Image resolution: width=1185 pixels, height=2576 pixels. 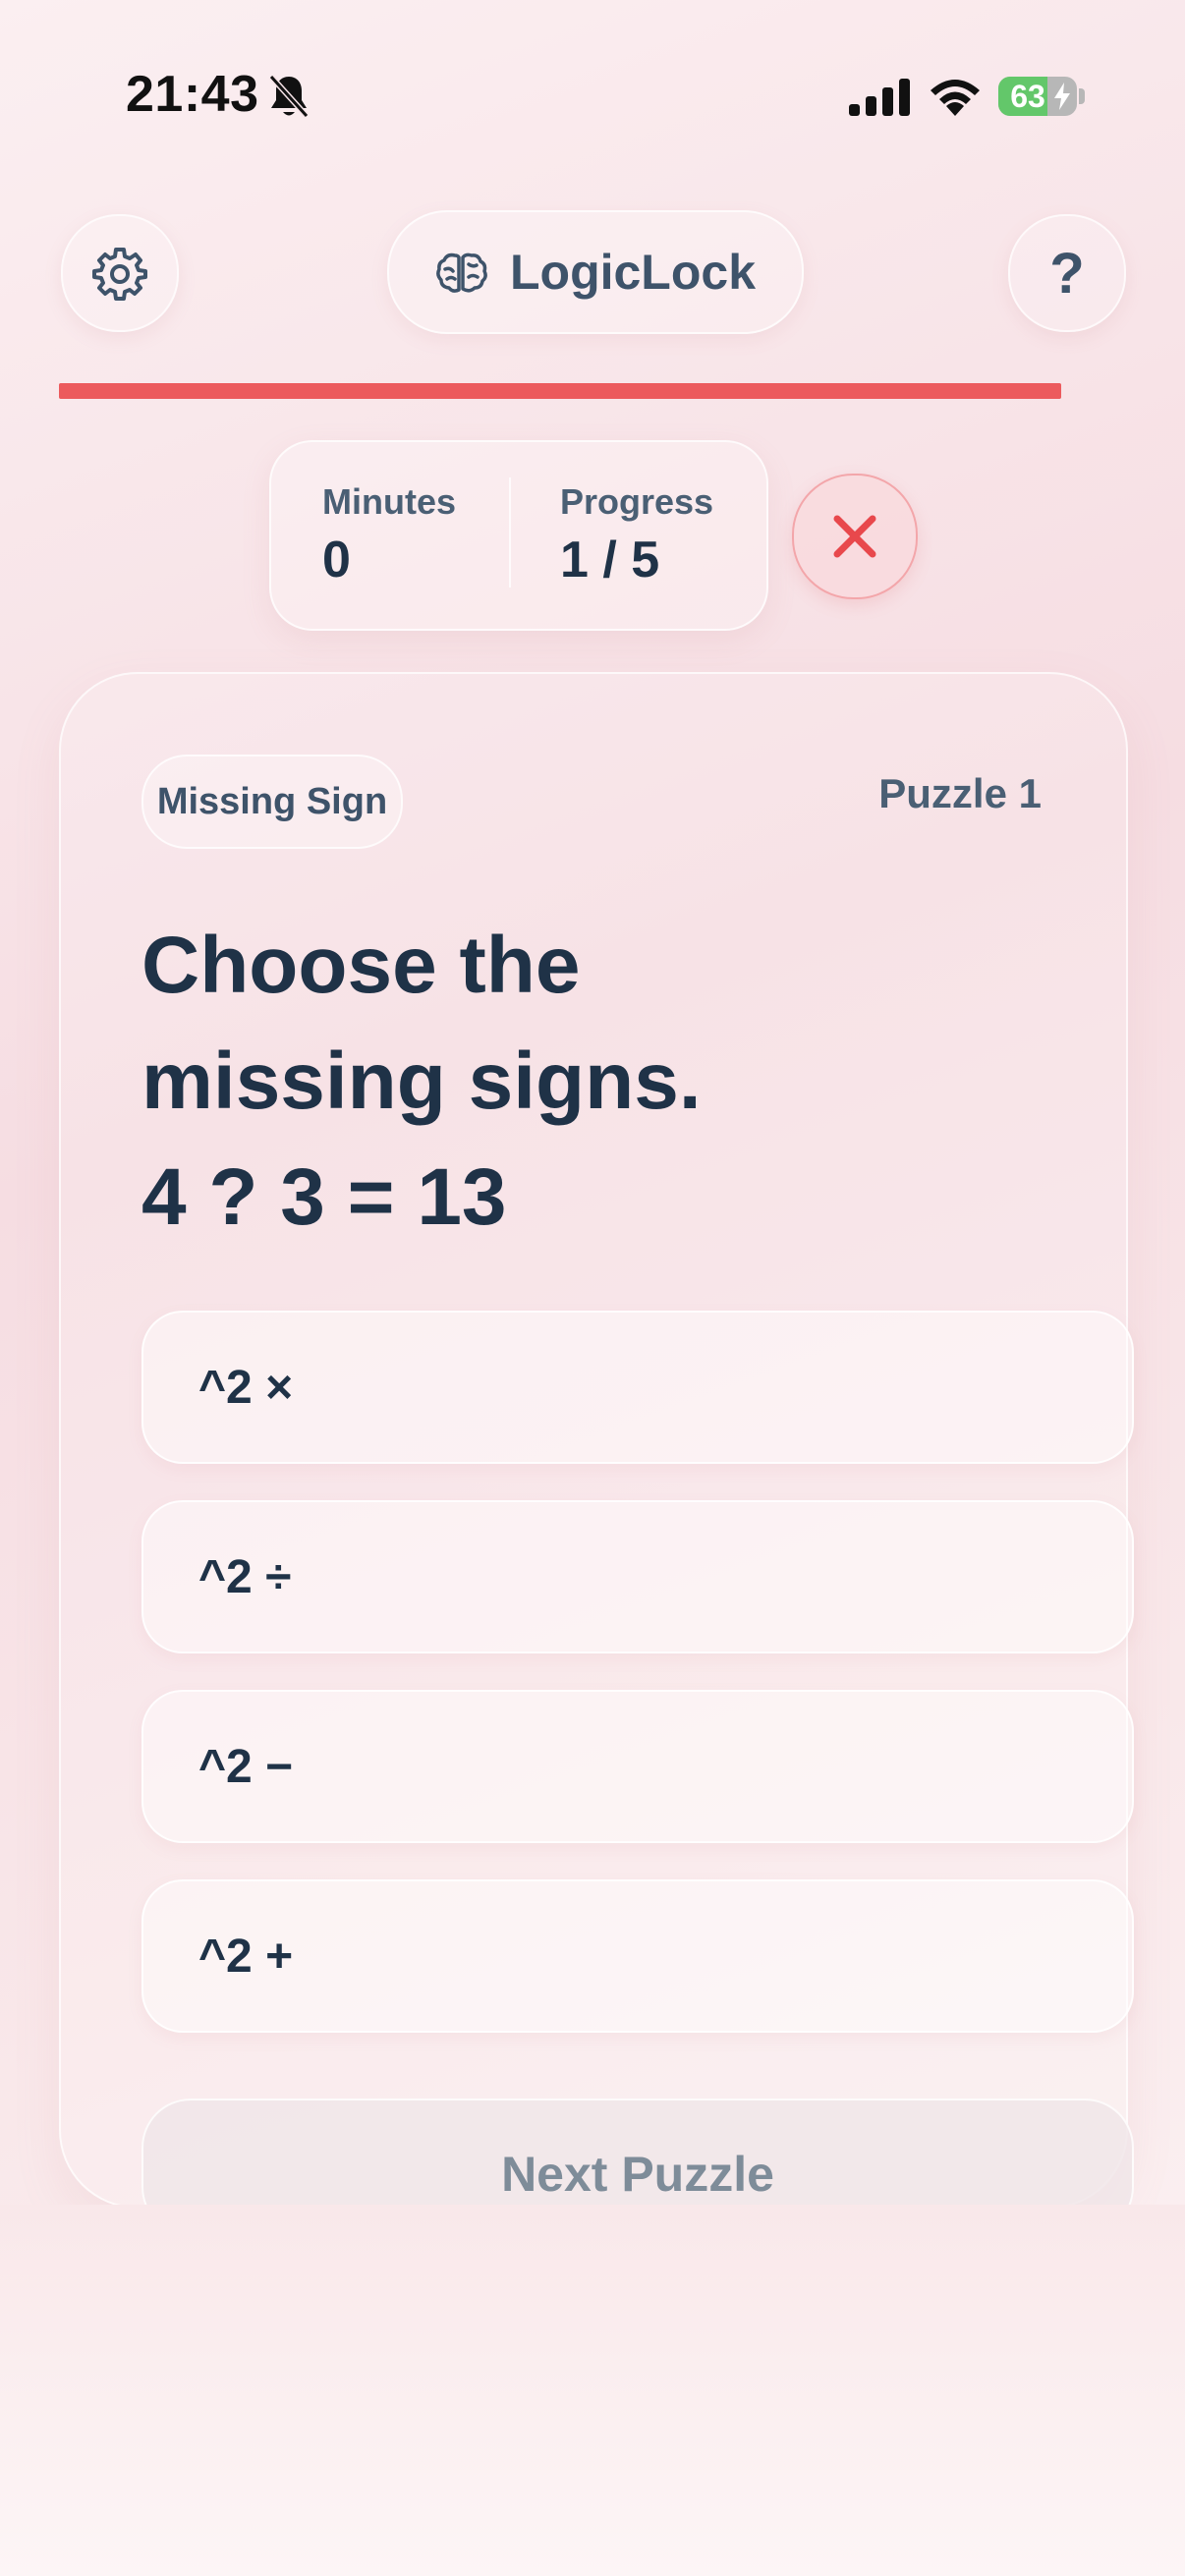 I want to click on answer-option: ^2 ÷, so click(x=637, y=1576).